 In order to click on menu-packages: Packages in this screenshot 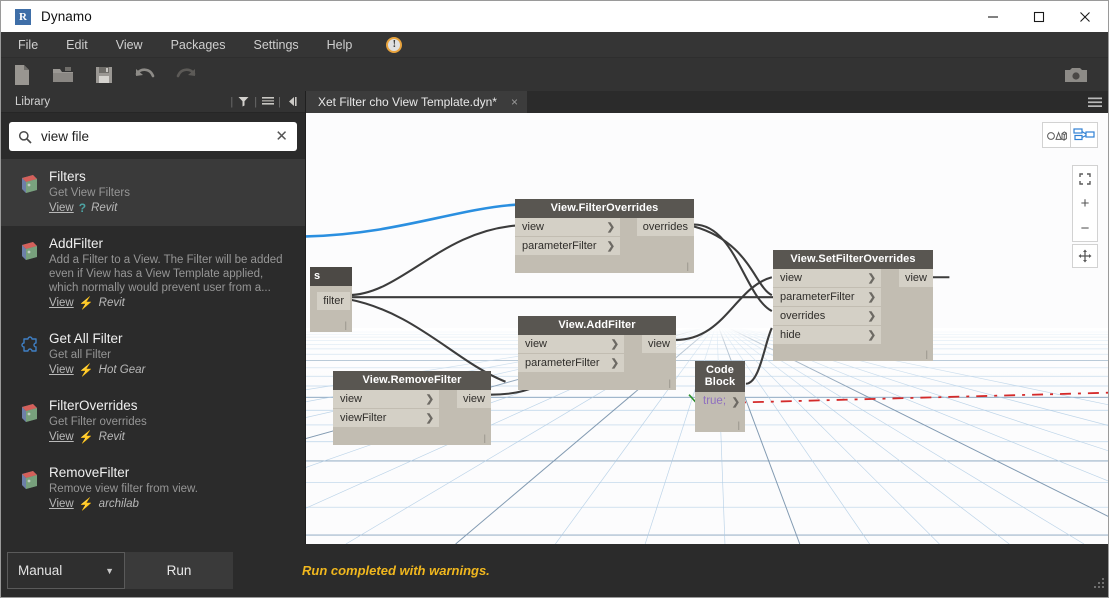, I will do `click(198, 45)`.